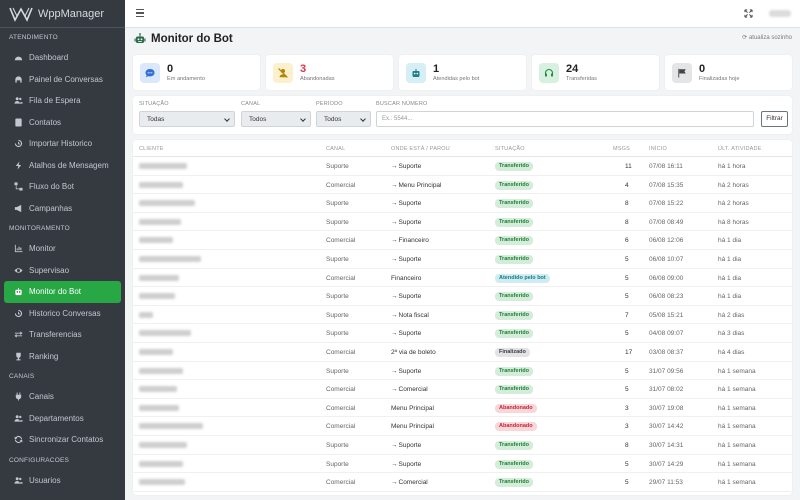 Image resolution: width=800 pixels, height=500 pixels. Describe the element at coordinates (62, 397) in the screenshot. I see `sidebar-item-canais: Canais` at that location.